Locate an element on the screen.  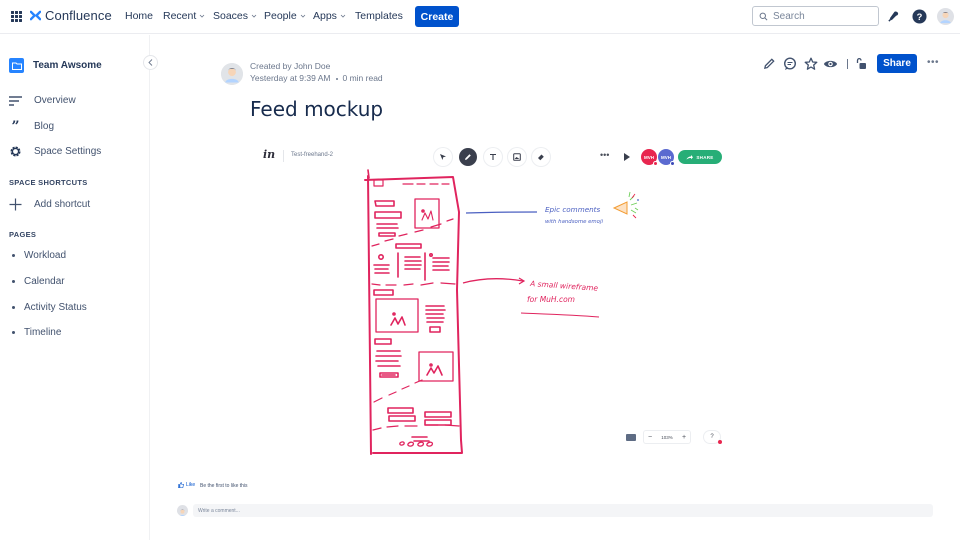
search-box is located at coordinates (815, 16).